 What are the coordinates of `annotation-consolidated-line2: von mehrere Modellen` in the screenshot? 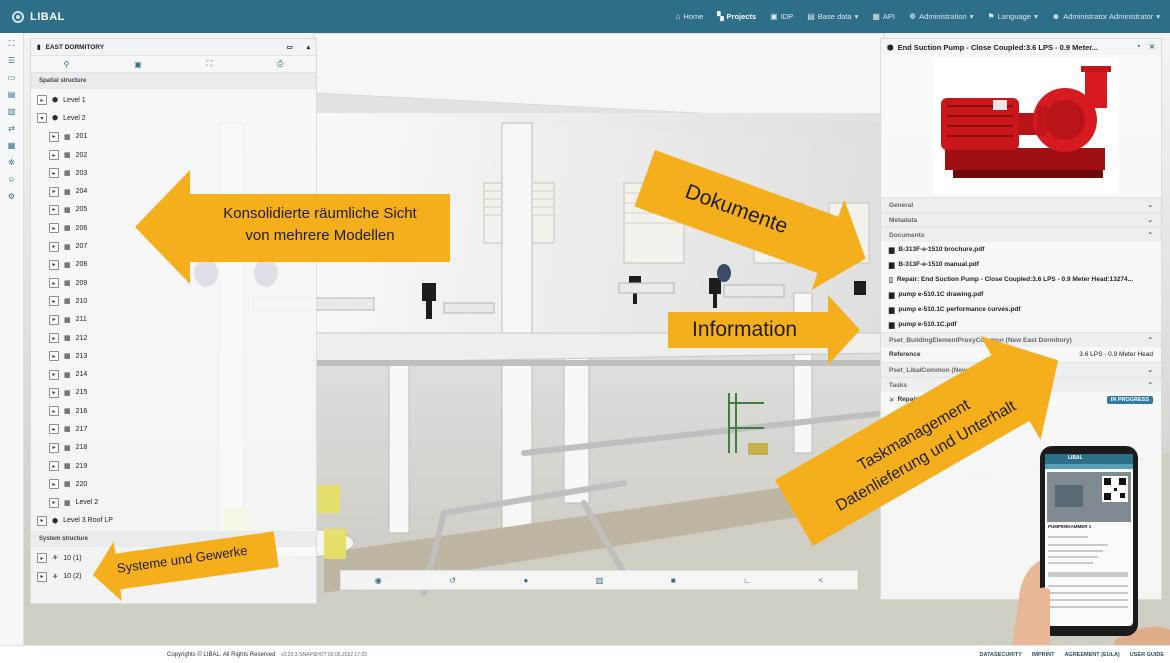 It's located at (320, 235).